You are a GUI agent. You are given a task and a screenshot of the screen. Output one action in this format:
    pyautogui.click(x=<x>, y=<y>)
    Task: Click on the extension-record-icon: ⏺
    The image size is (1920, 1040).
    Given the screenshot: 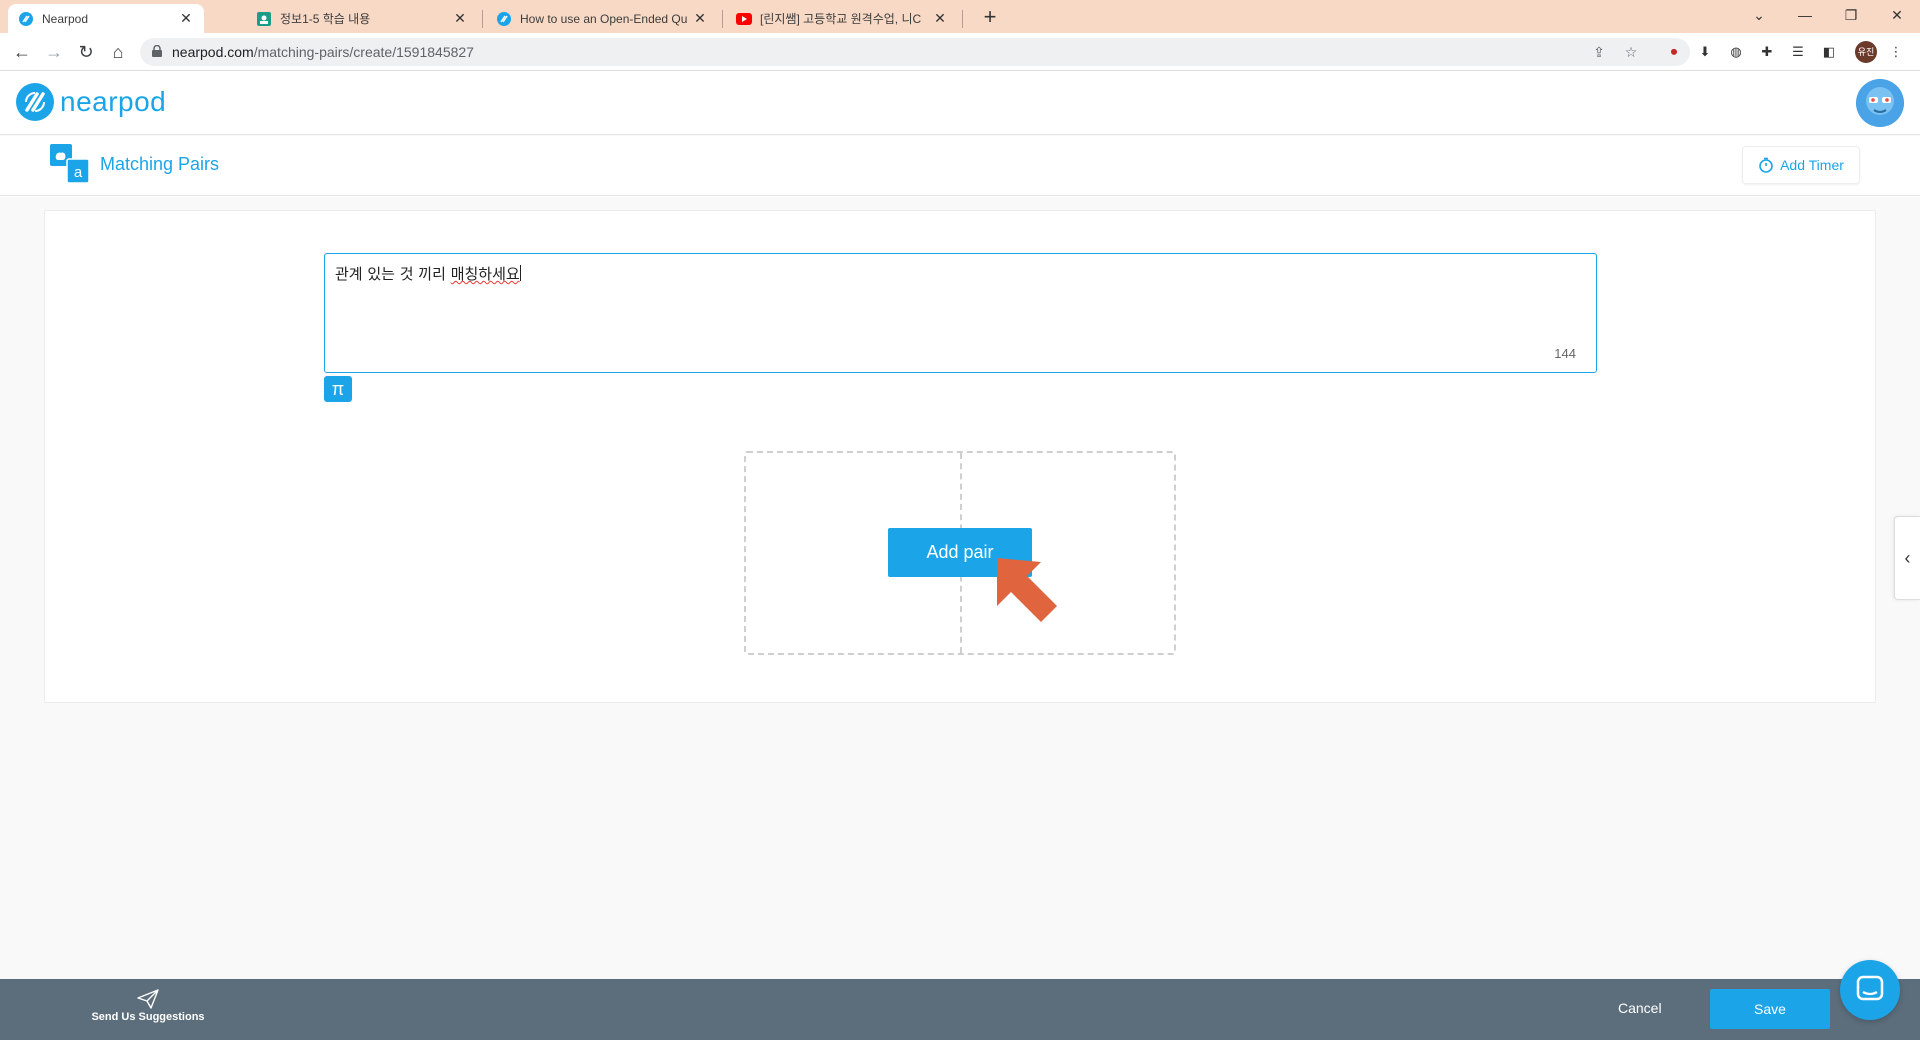 What is the action you would take?
    pyautogui.click(x=1674, y=52)
    